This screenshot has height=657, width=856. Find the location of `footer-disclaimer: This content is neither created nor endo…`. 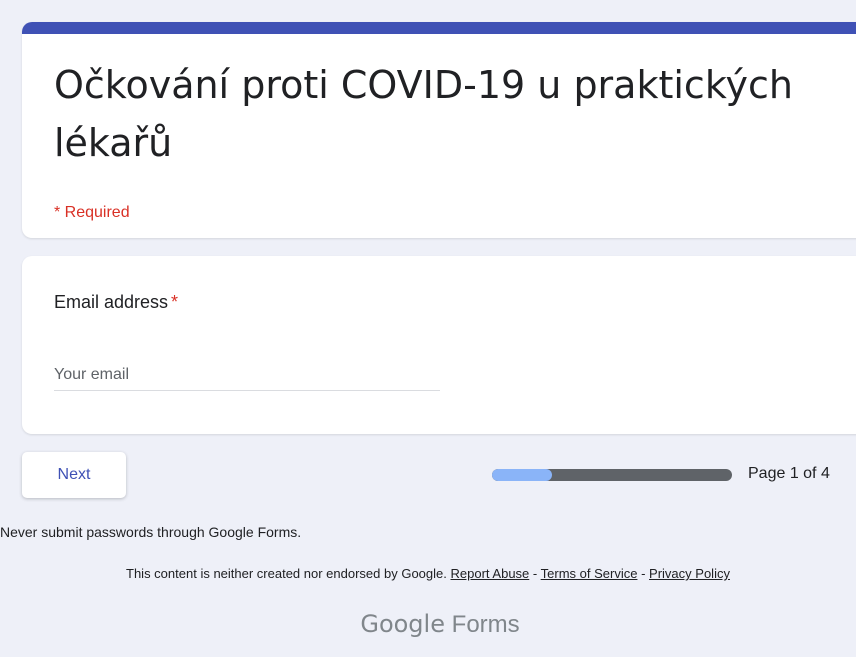

footer-disclaimer: This content is neither created nor endo… is located at coordinates (428, 573).